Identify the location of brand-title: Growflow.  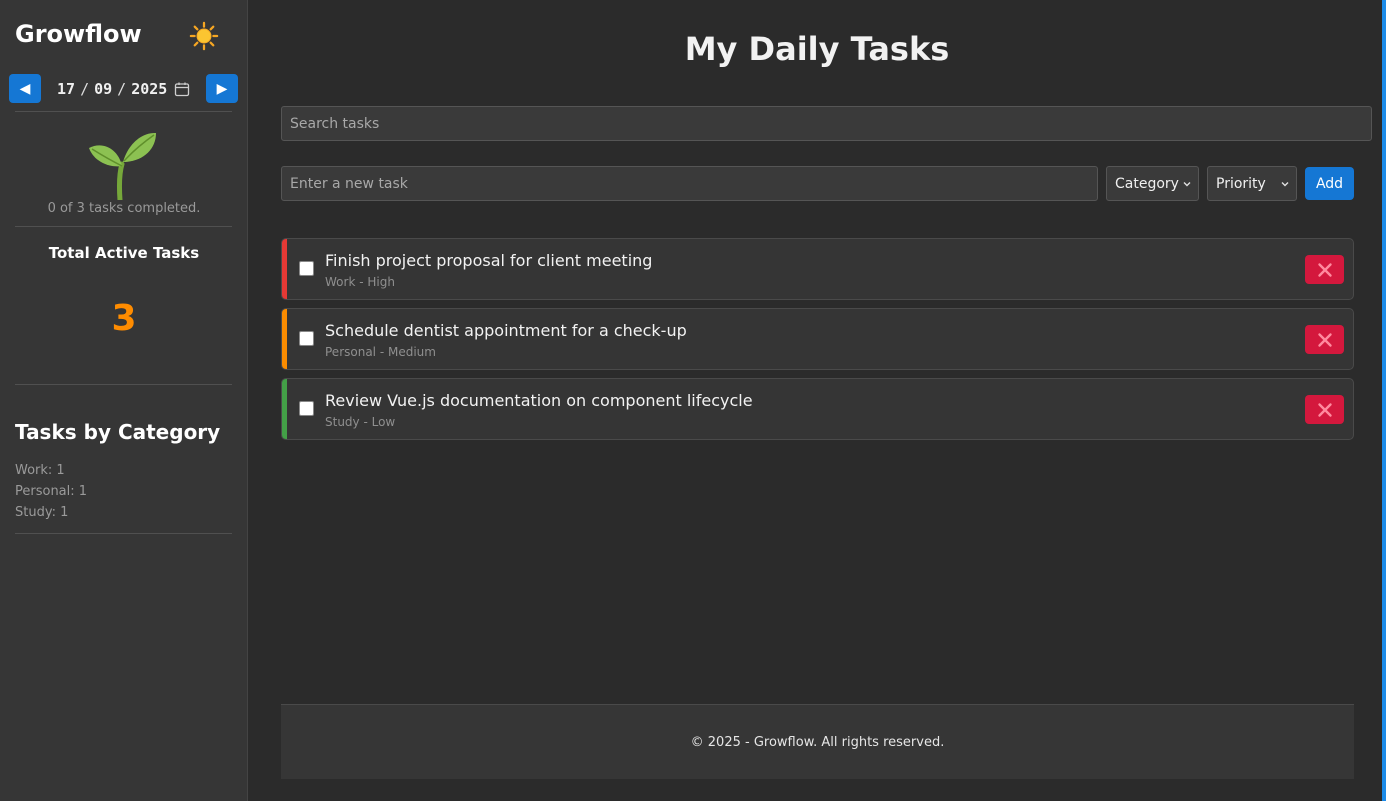
(78, 34).